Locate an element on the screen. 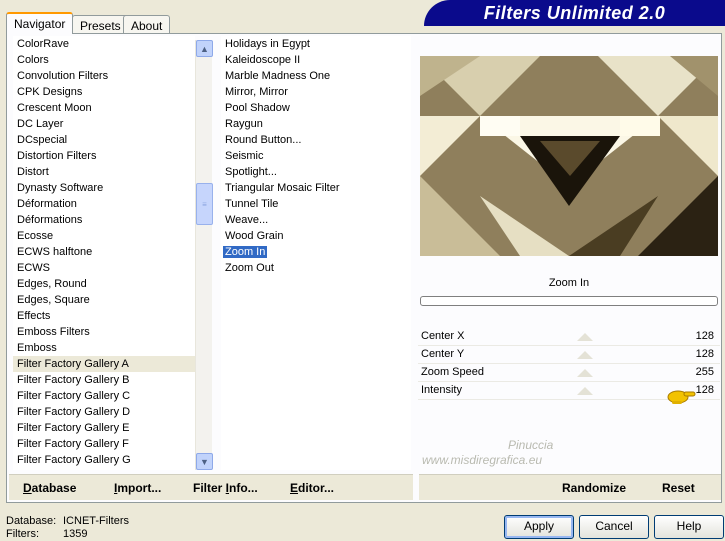  filter-item: Zoom Out is located at coordinates (316, 268).